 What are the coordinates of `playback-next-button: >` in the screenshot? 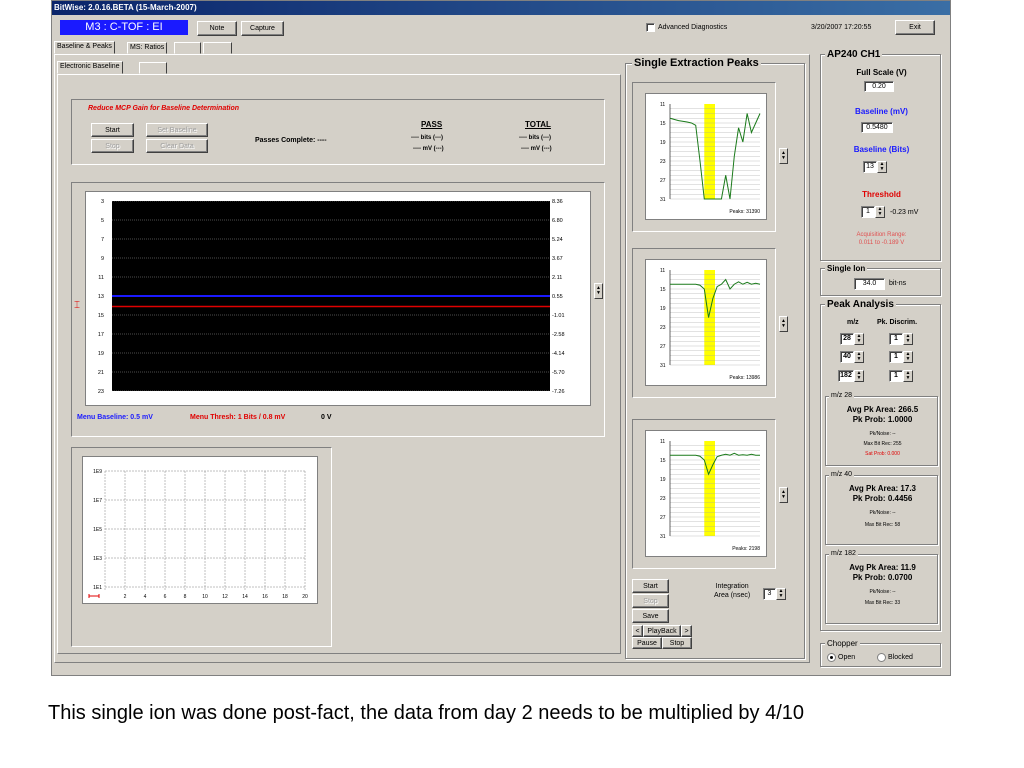 It's located at (686, 631).